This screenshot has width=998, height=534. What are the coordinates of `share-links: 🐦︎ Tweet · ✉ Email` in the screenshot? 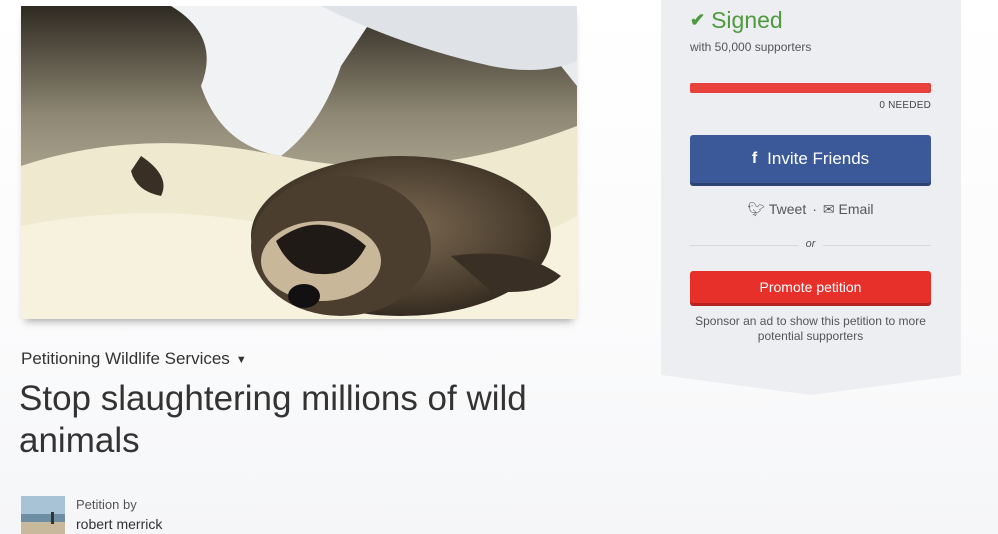 It's located at (810, 209).